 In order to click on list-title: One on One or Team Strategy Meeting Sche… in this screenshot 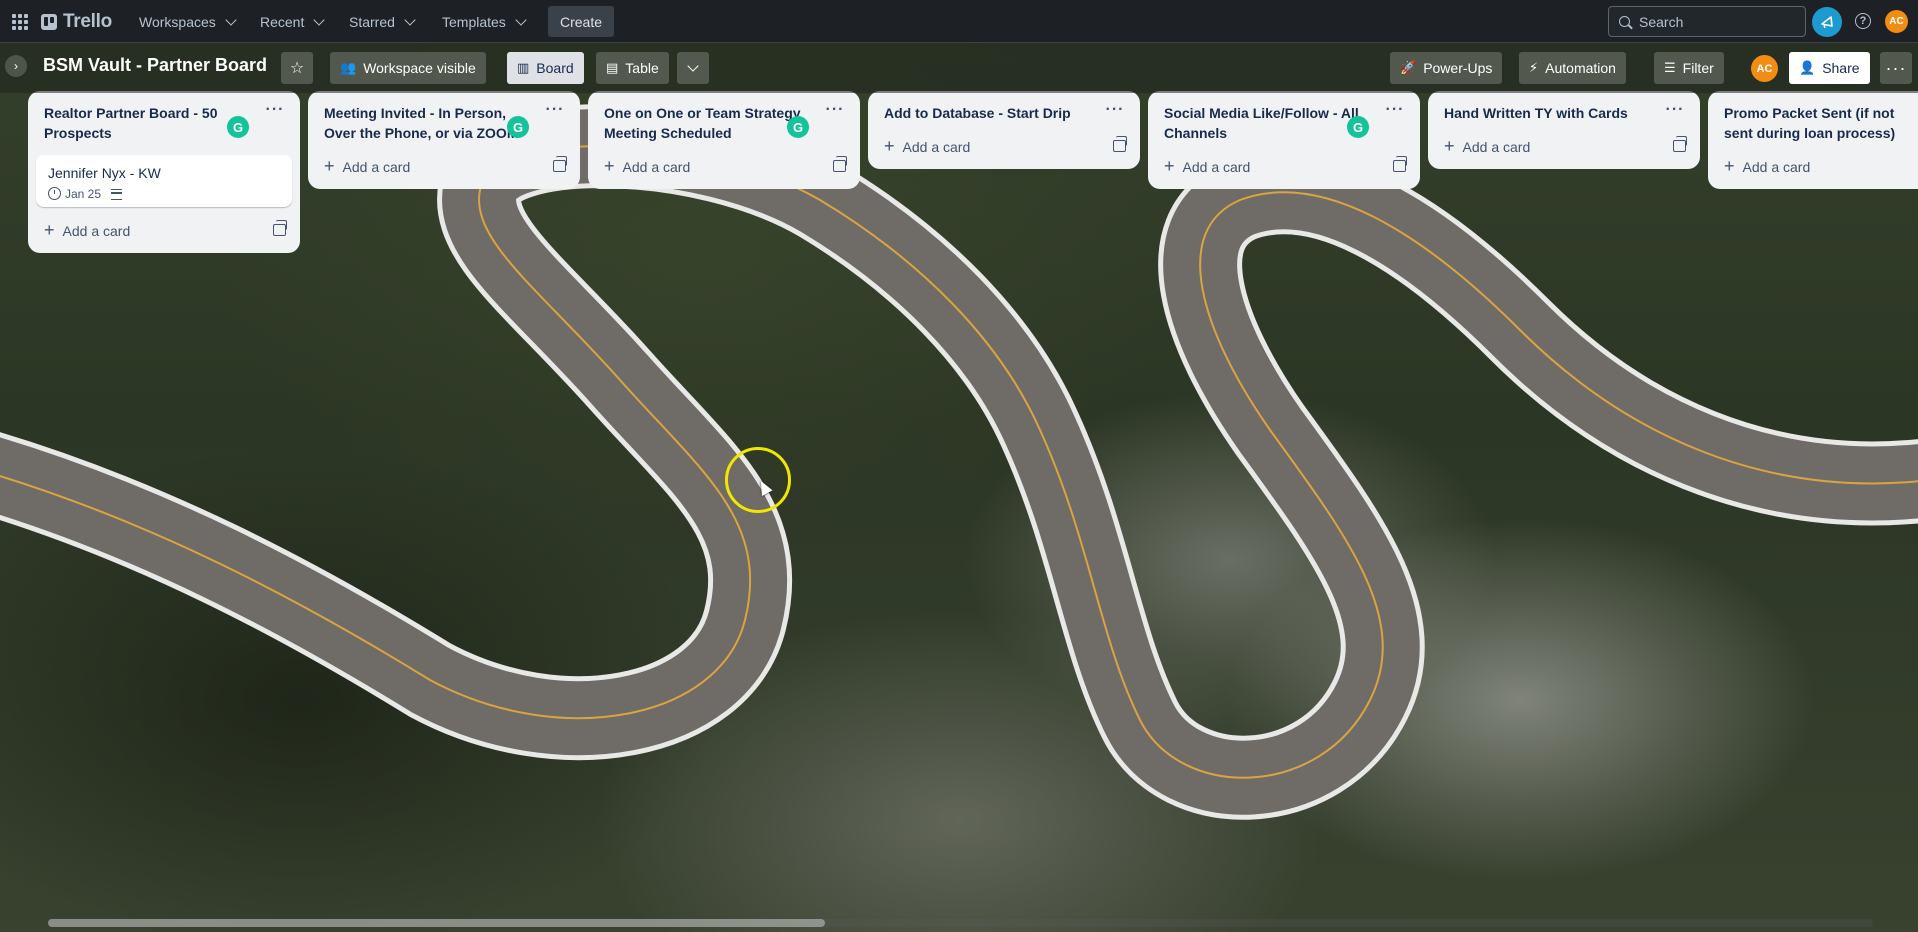, I will do `click(709, 123)`.